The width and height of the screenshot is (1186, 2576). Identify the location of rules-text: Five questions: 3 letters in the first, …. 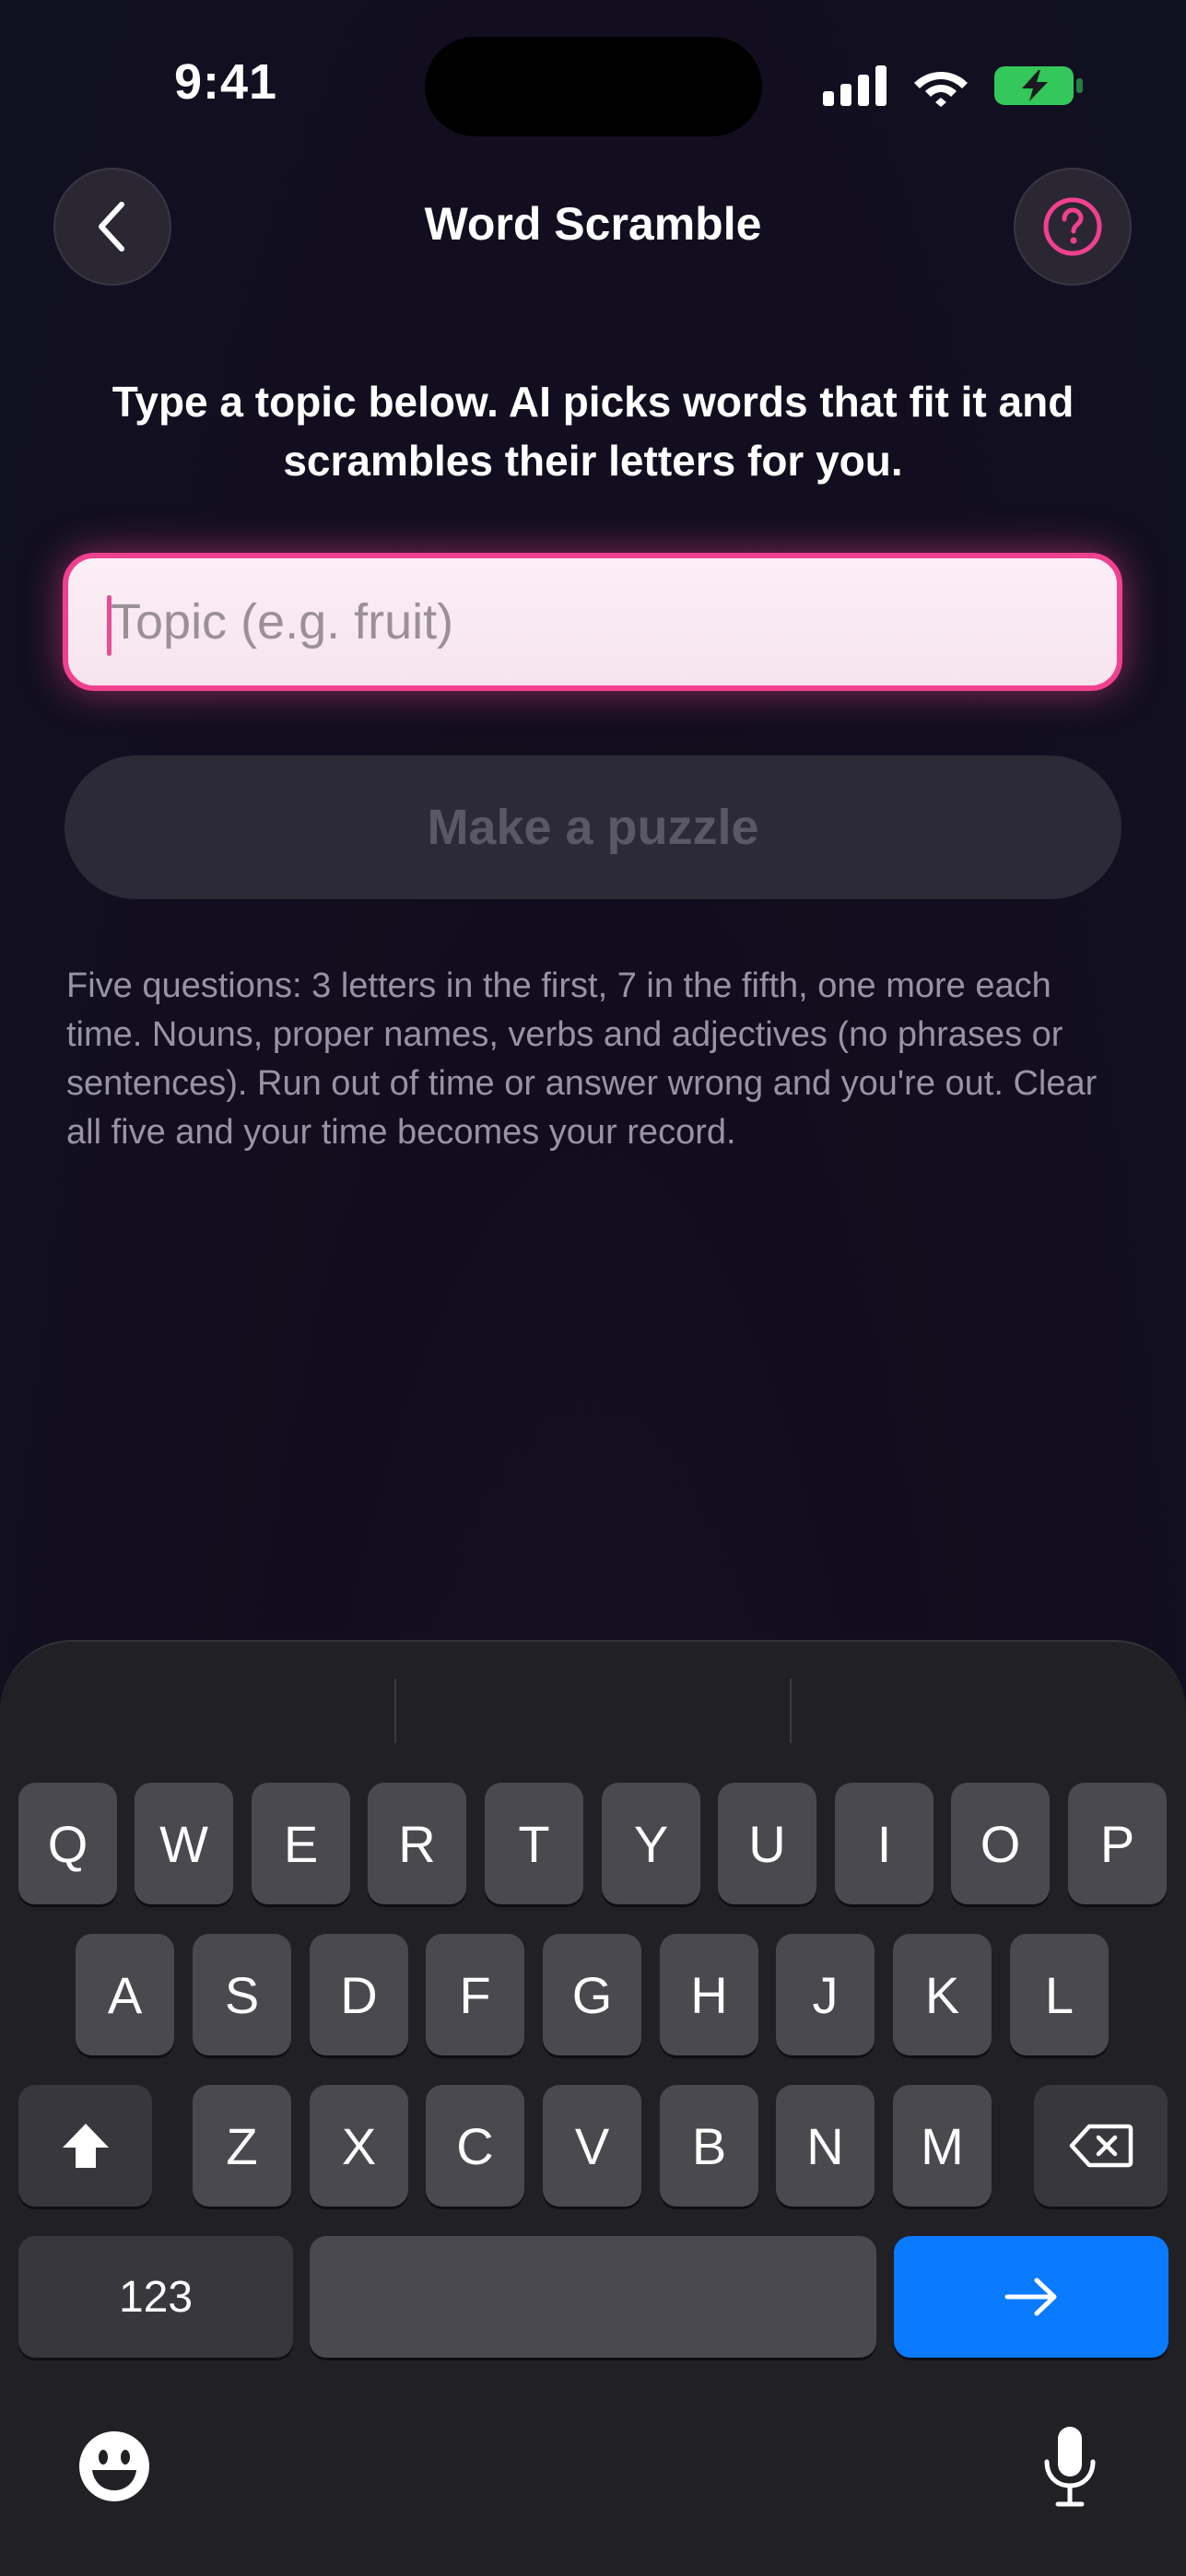
(582, 1059).